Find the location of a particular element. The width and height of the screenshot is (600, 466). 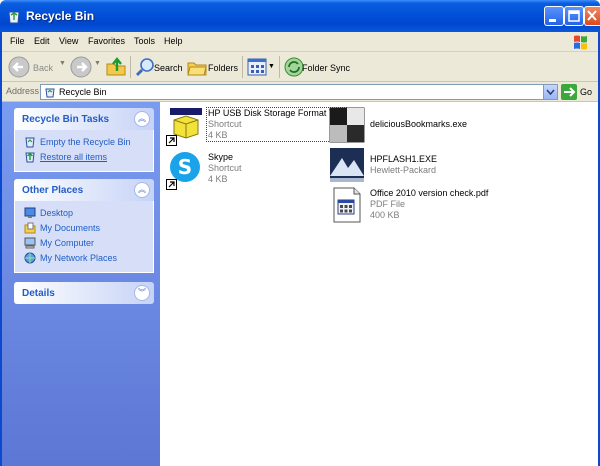

back-button: Back is located at coordinates (32, 67).